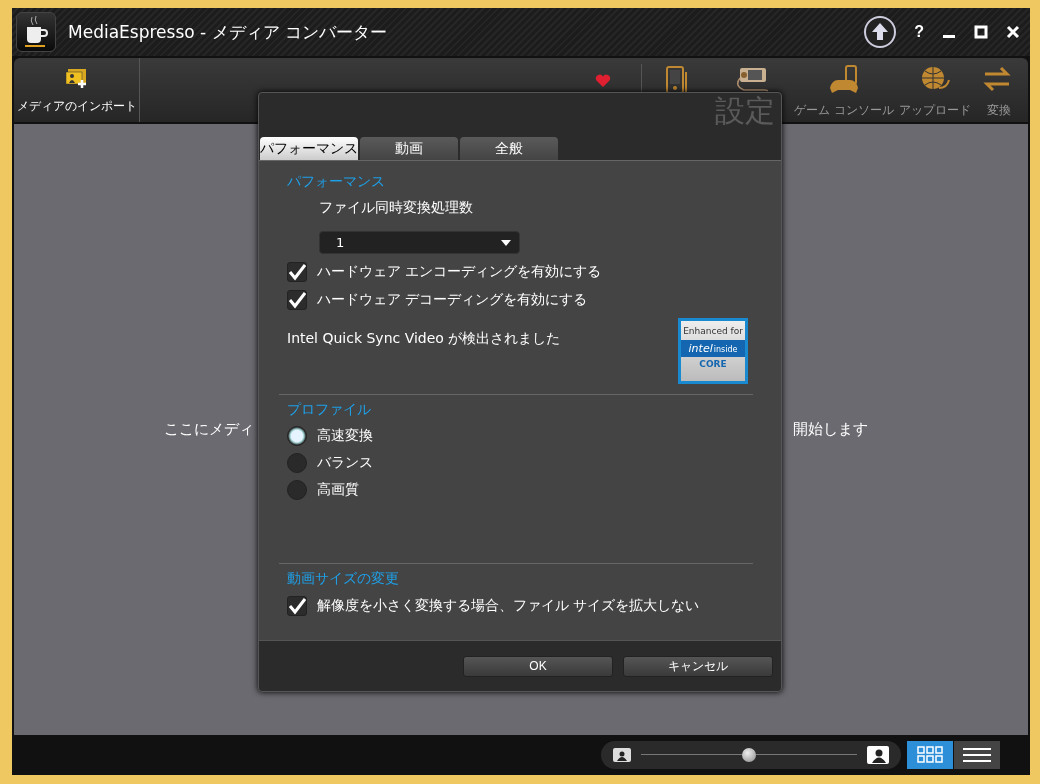 The image size is (1040, 784). What do you see at coordinates (844, 90) in the screenshot?
I see `toolbar-button: ゲーム コンソール` at bounding box center [844, 90].